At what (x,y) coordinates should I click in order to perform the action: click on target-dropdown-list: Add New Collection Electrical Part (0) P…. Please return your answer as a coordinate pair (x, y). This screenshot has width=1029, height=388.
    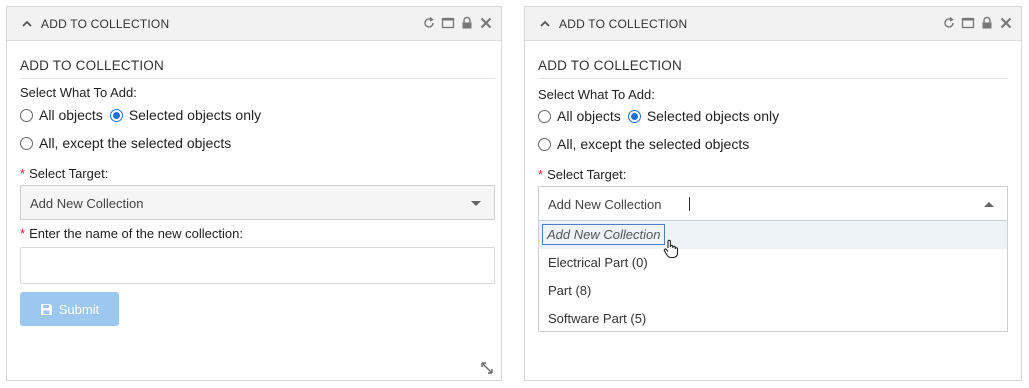
    Looking at the image, I should click on (773, 276).